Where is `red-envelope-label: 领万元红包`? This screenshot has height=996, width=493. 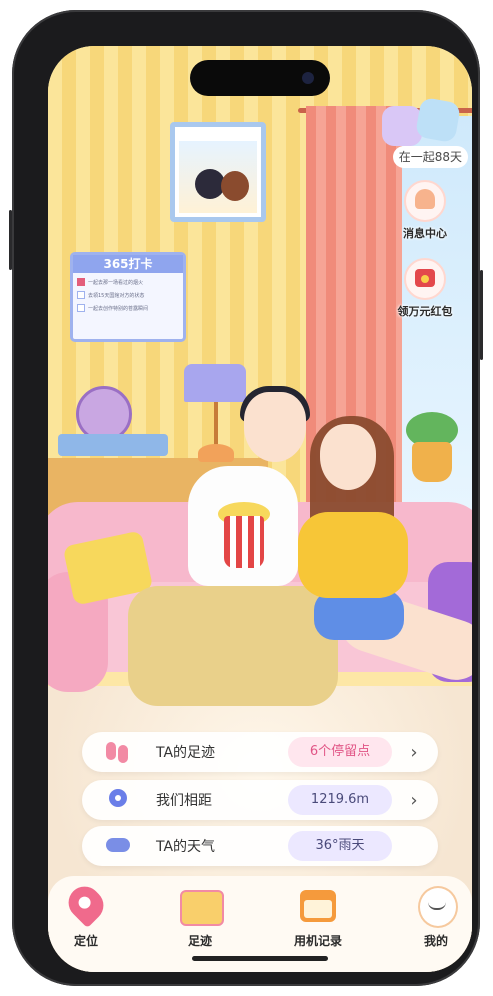
red-envelope-label: 领万元红包 is located at coordinates (425, 311).